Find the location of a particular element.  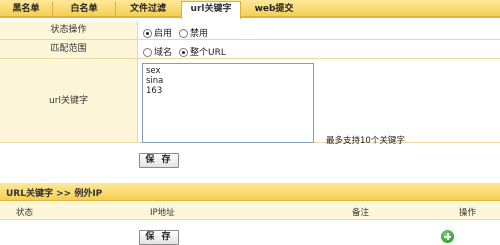

status-enable-radio is located at coordinates (147, 33).